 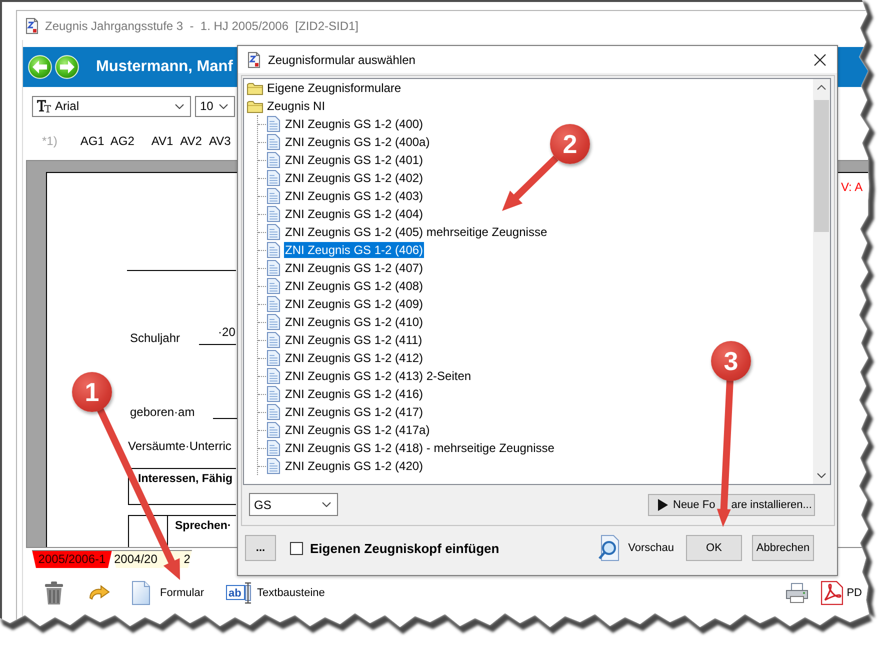 What do you see at coordinates (831, 593) in the screenshot?
I see `pdf-document-icon` at bounding box center [831, 593].